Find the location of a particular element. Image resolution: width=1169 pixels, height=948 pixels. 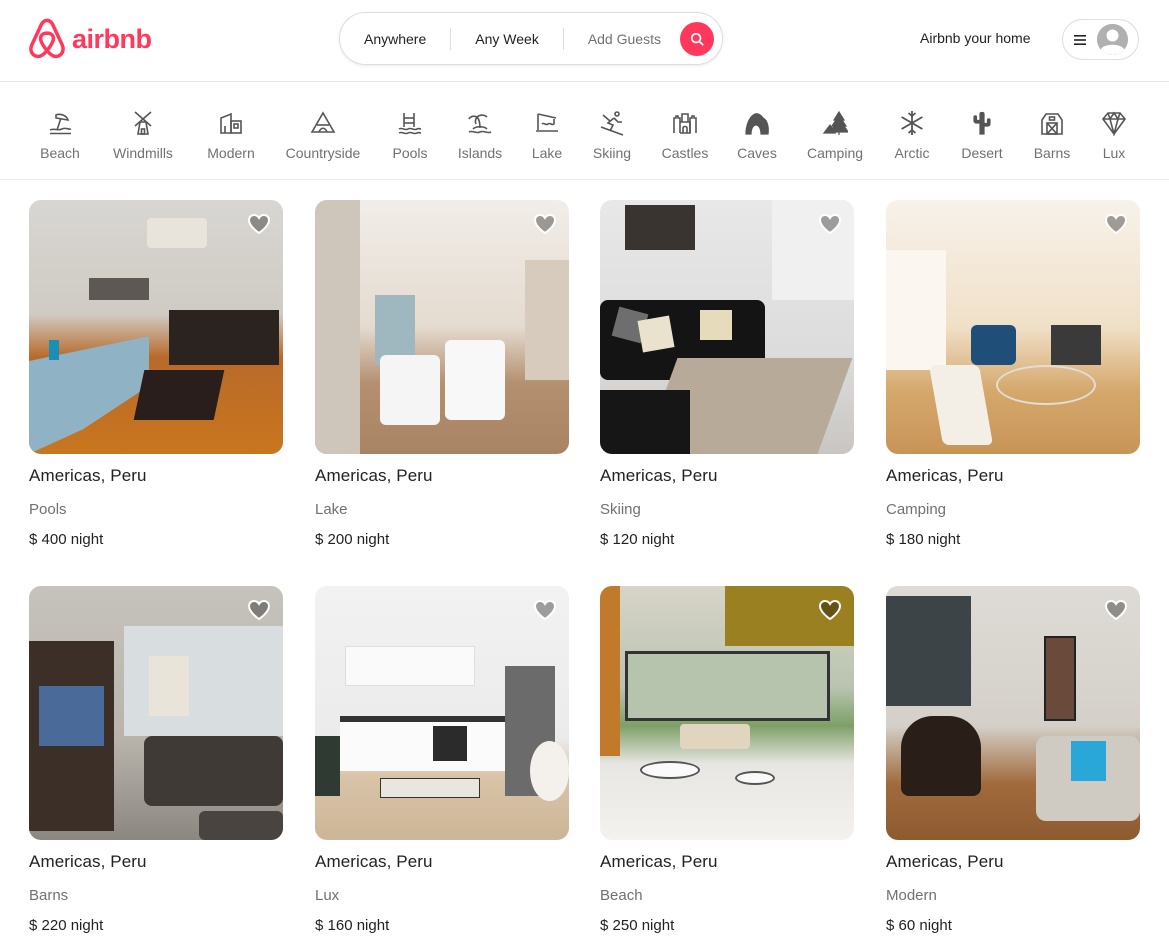

listing-card: Americas, Peru Beach $ 250 night is located at coordinates (727, 760).